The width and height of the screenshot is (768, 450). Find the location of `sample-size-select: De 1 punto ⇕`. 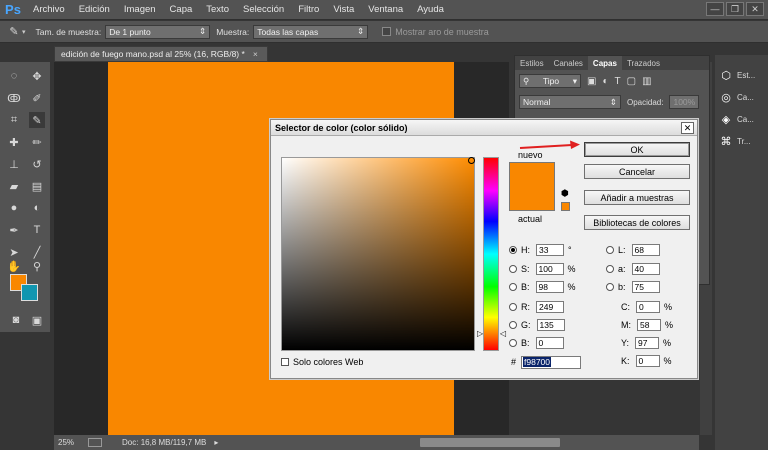

sample-size-select: De 1 punto ⇕ is located at coordinates (158, 31).